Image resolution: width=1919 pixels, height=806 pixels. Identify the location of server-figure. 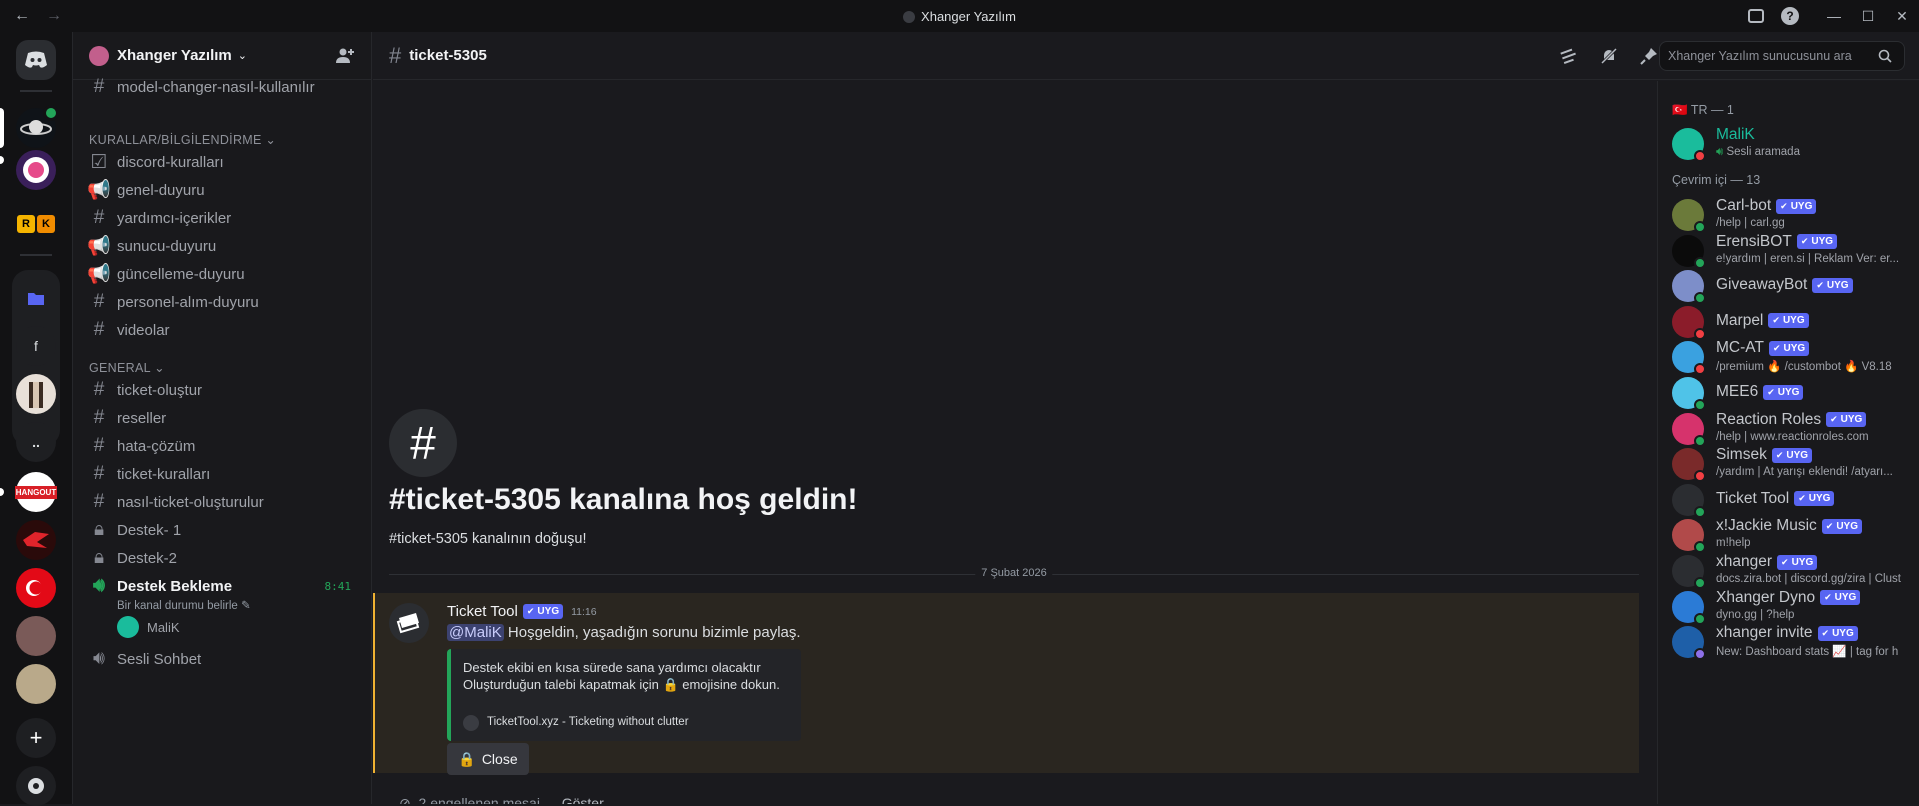
(36, 394).